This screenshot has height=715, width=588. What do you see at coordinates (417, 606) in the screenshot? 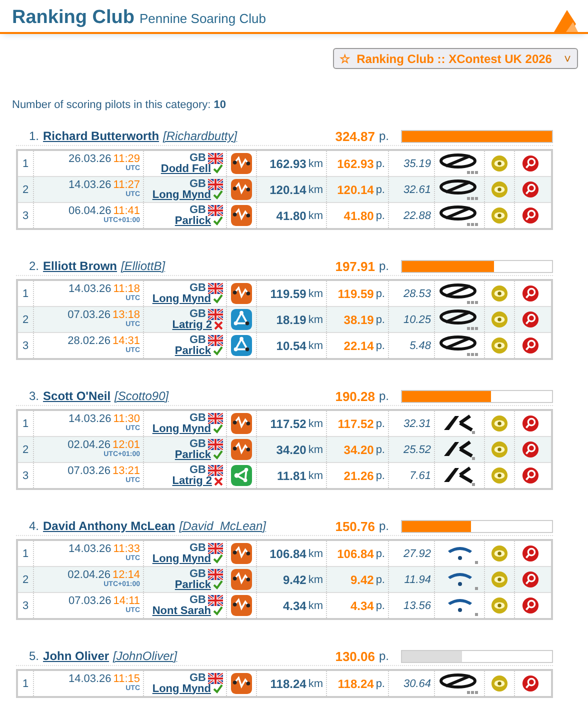
I see `speed-value: 13.56` at bounding box center [417, 606].